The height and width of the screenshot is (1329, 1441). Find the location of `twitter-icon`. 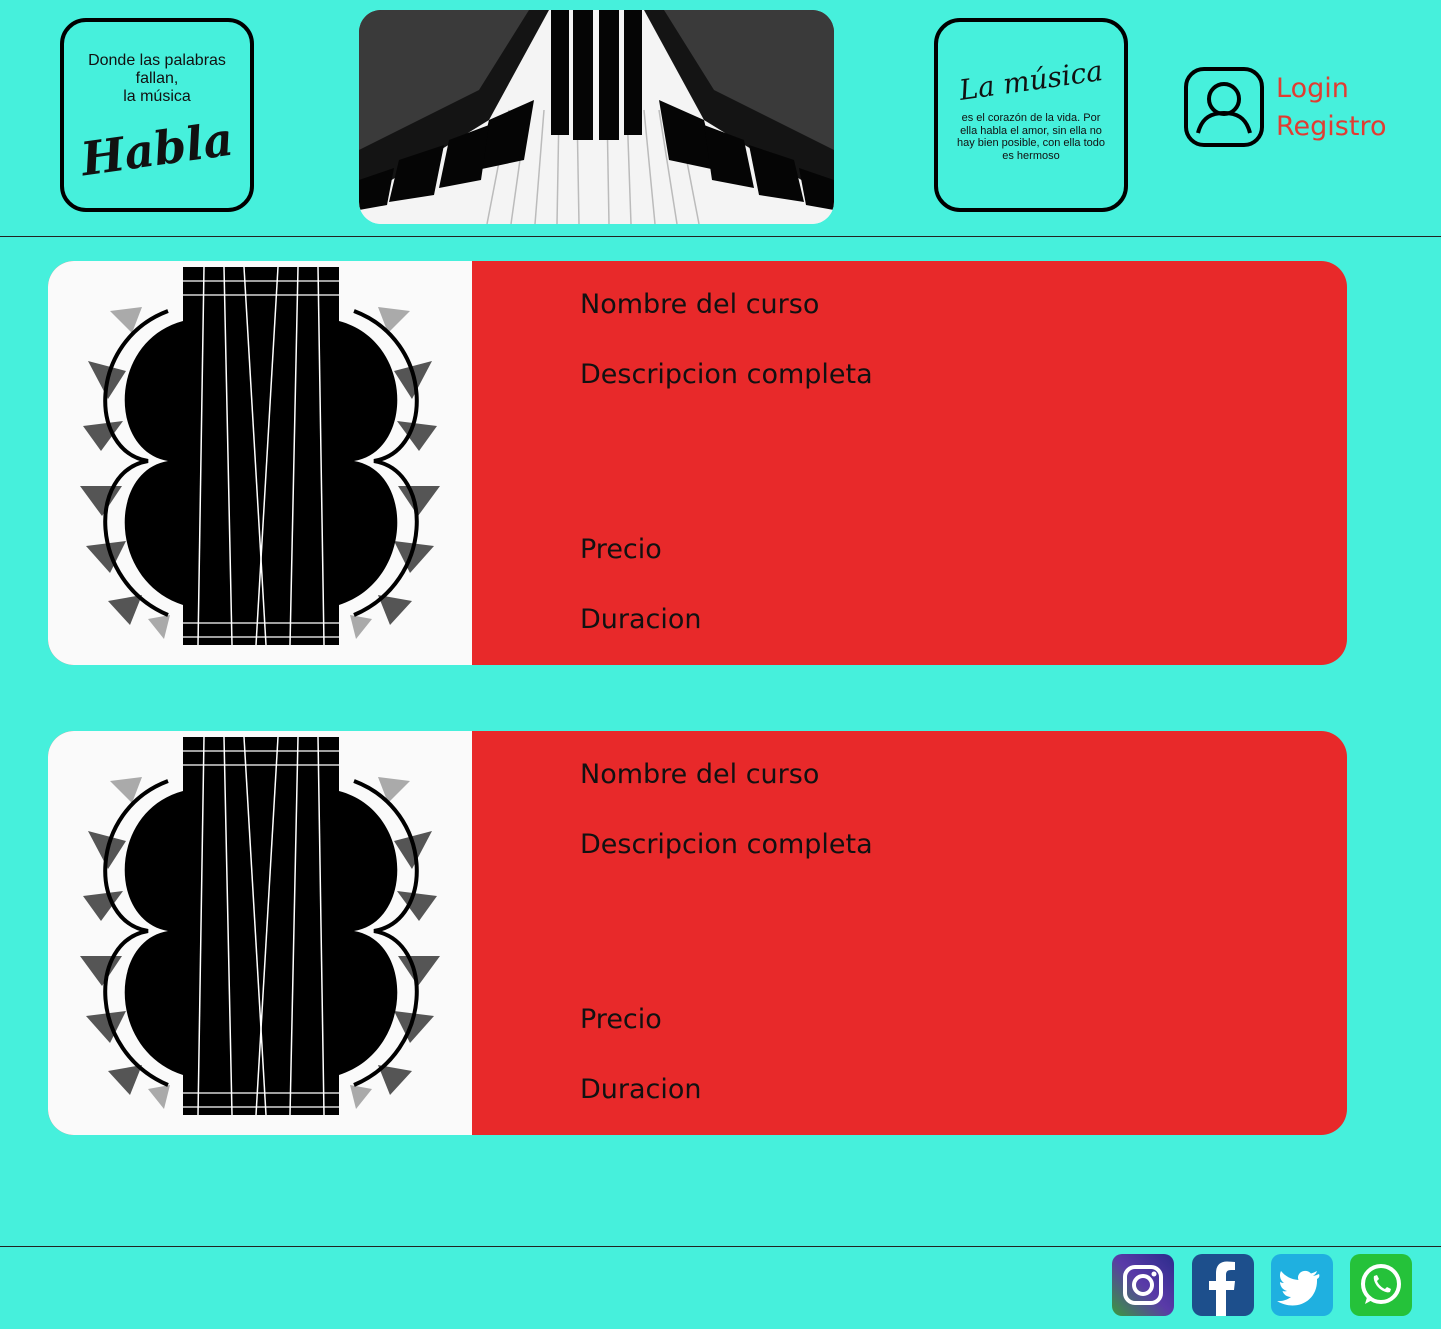

twitter-icon is located at coordinates (1302, 1285).